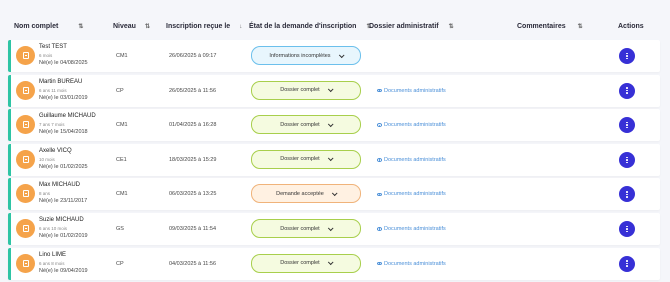  I want to click on column-header-name-label: Nom complet, so click(36, 26).